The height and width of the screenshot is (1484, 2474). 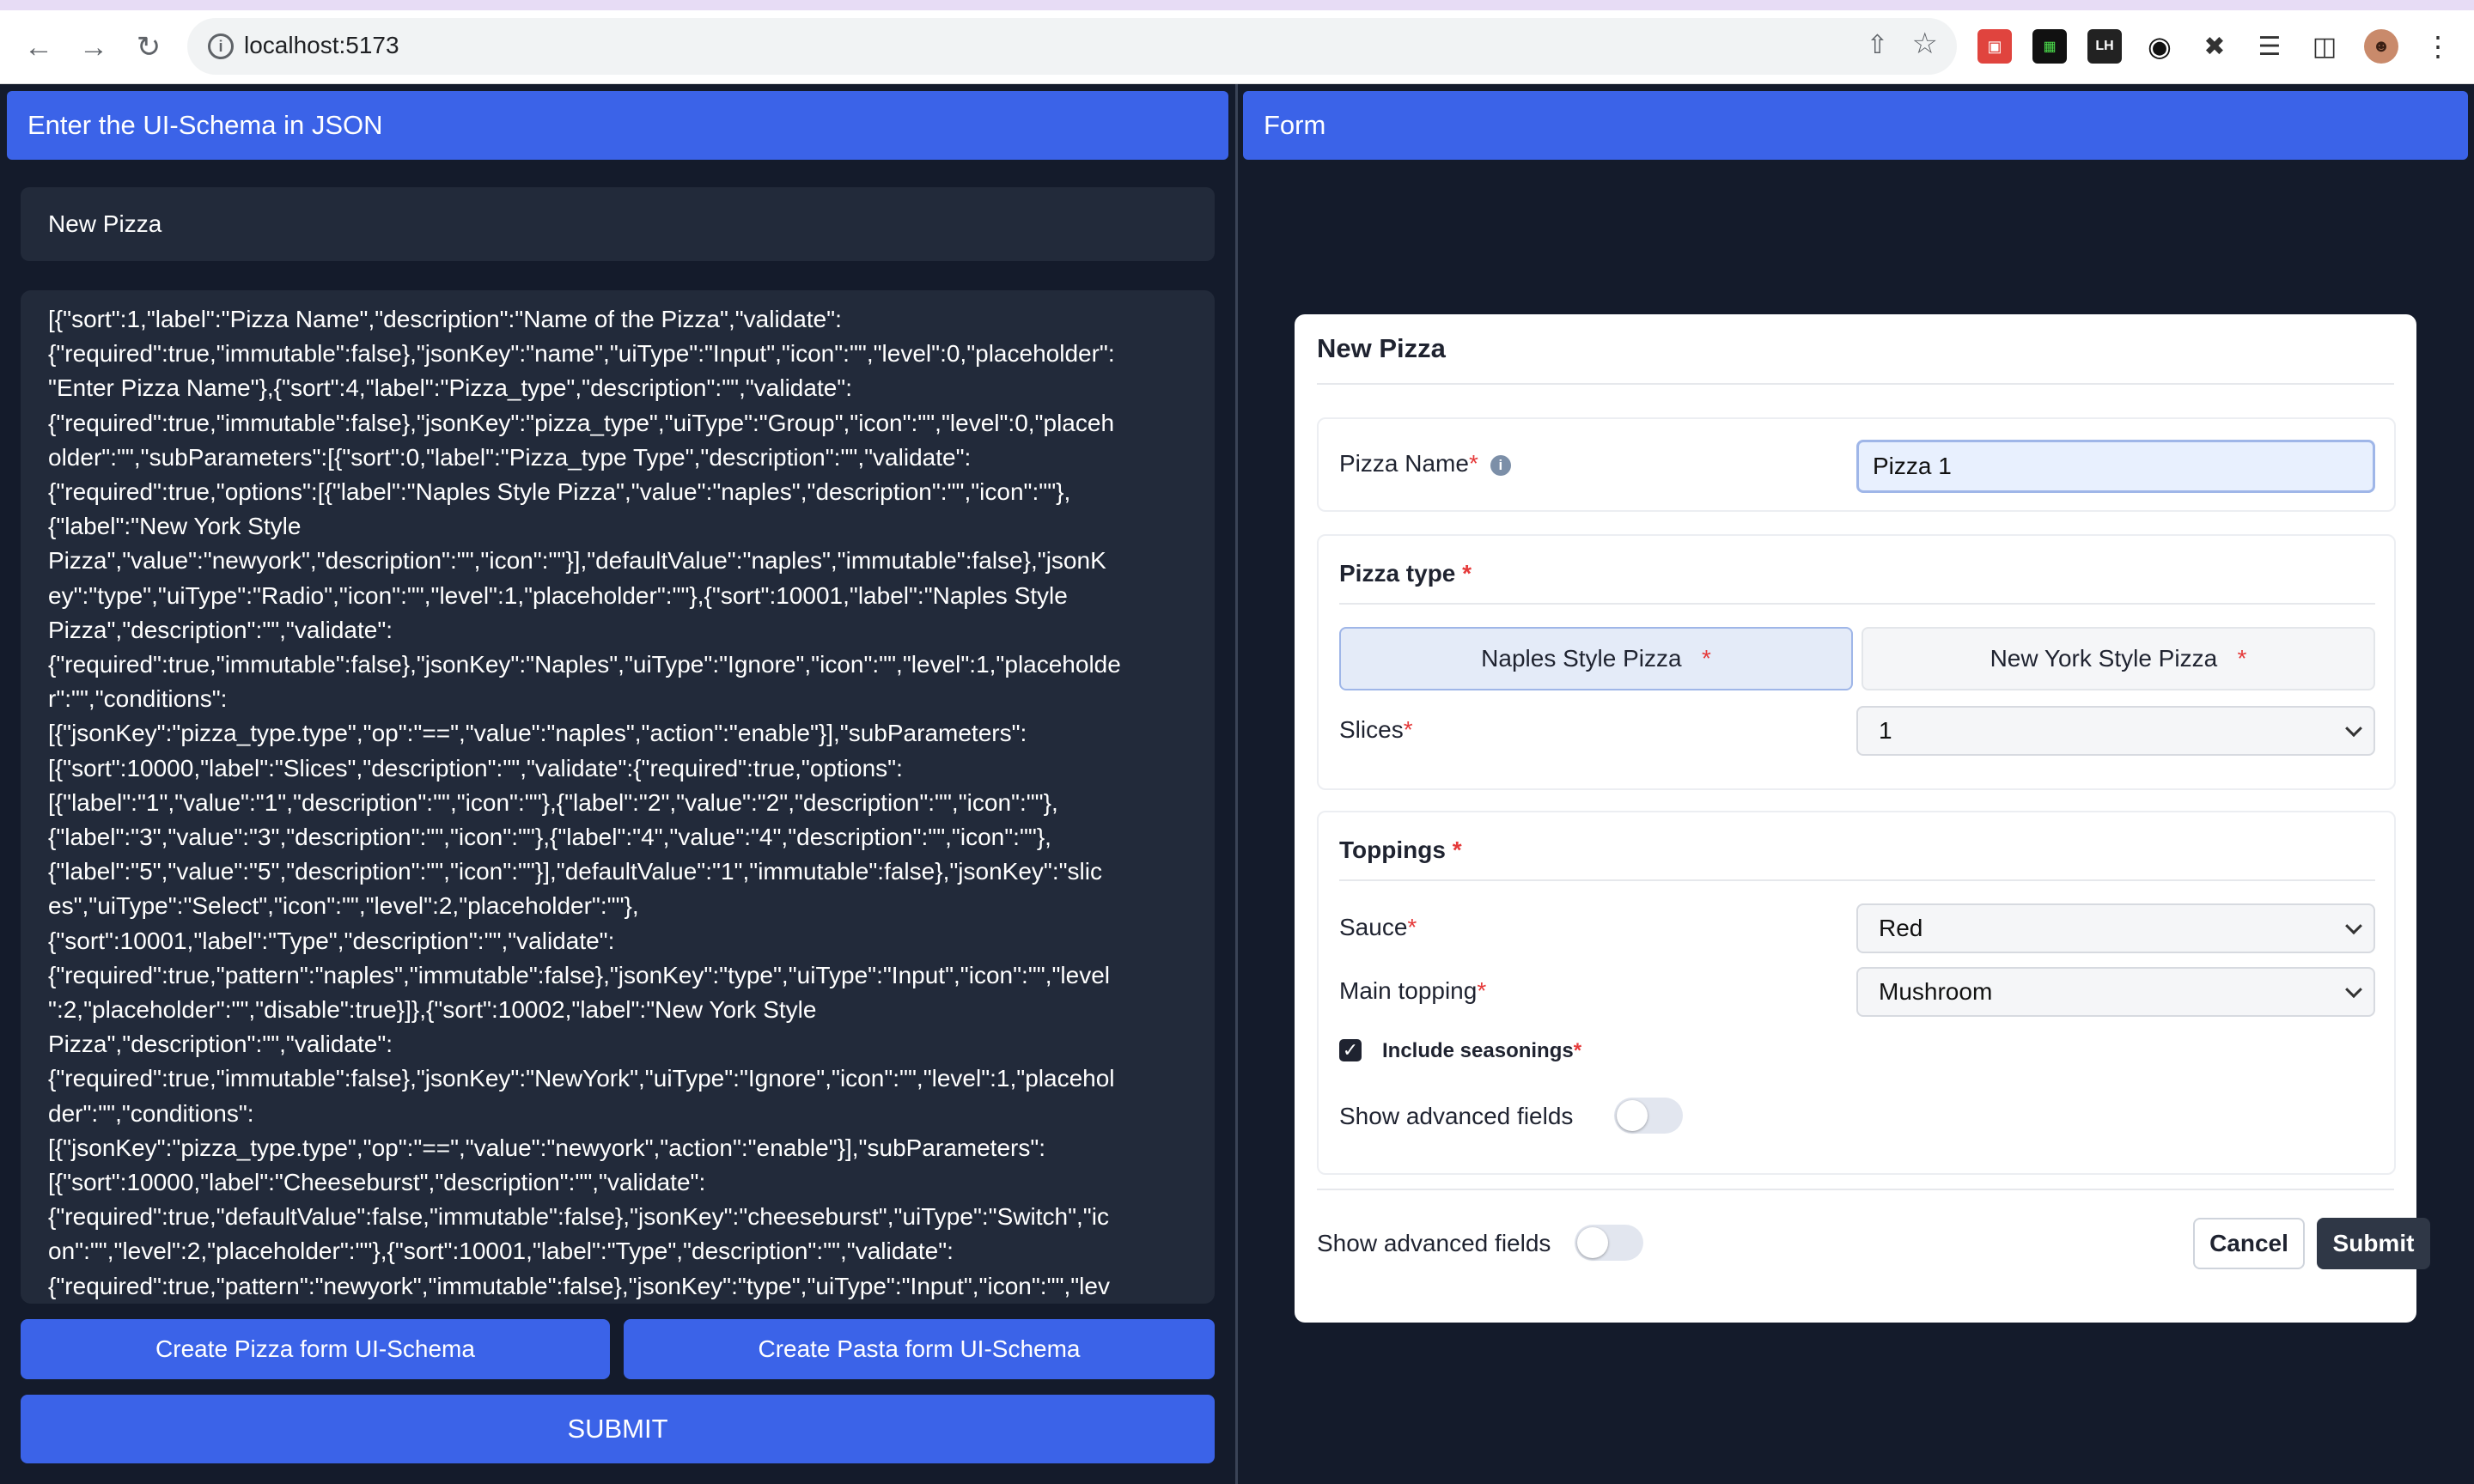 What do you see at coordinates (1434, 1243) in the screenshot?
I see `advanced-fields-outer-label: Show advanced fields` at bounding box center [1434, 1243].